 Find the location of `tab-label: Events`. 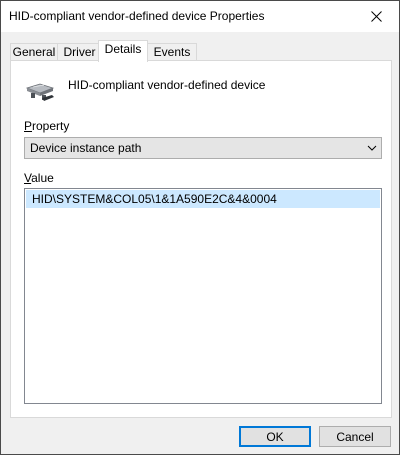

tab-label: Events is located at coordinates (172, 52).